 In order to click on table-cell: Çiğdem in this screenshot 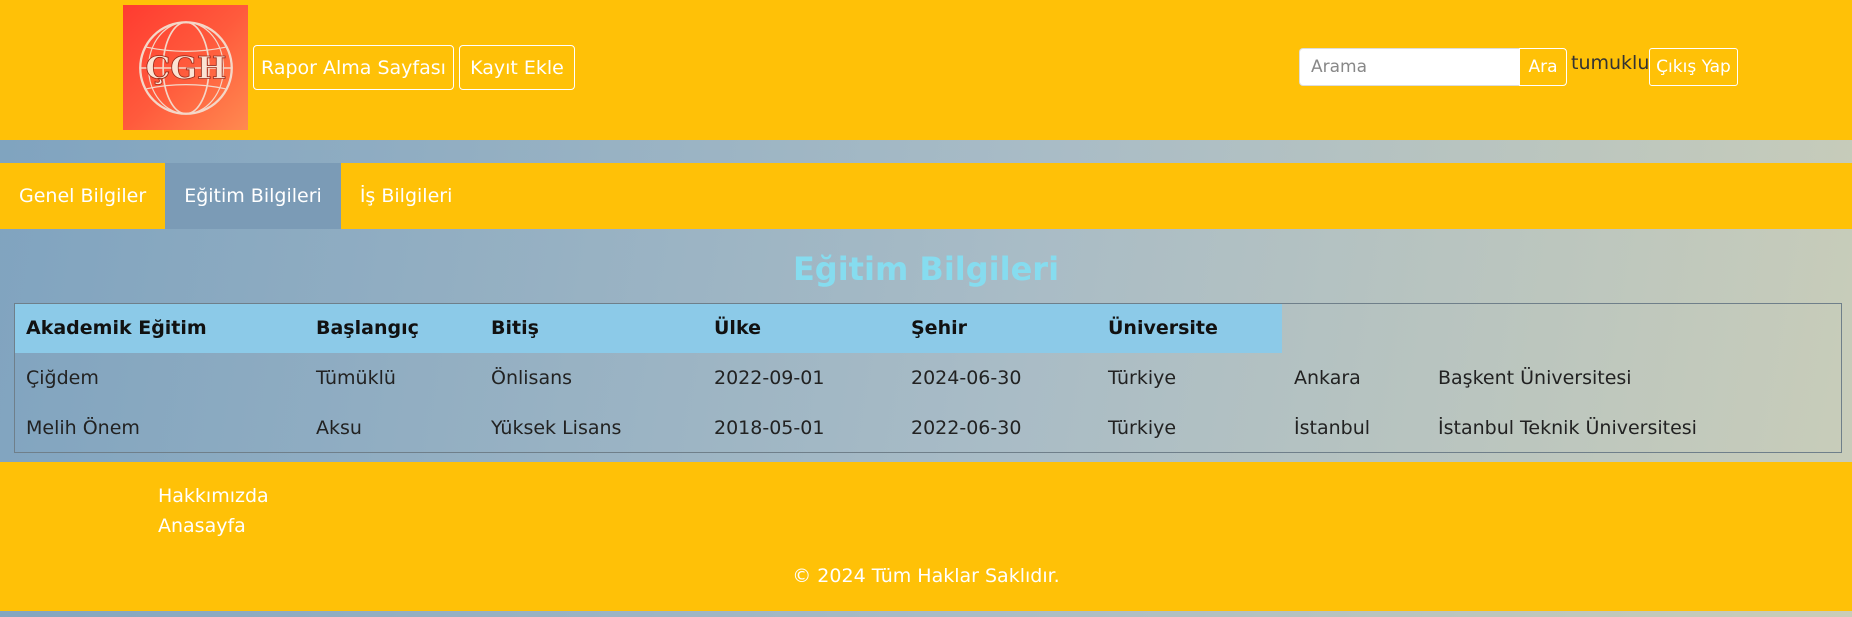, I will do `click(62, 378)`.